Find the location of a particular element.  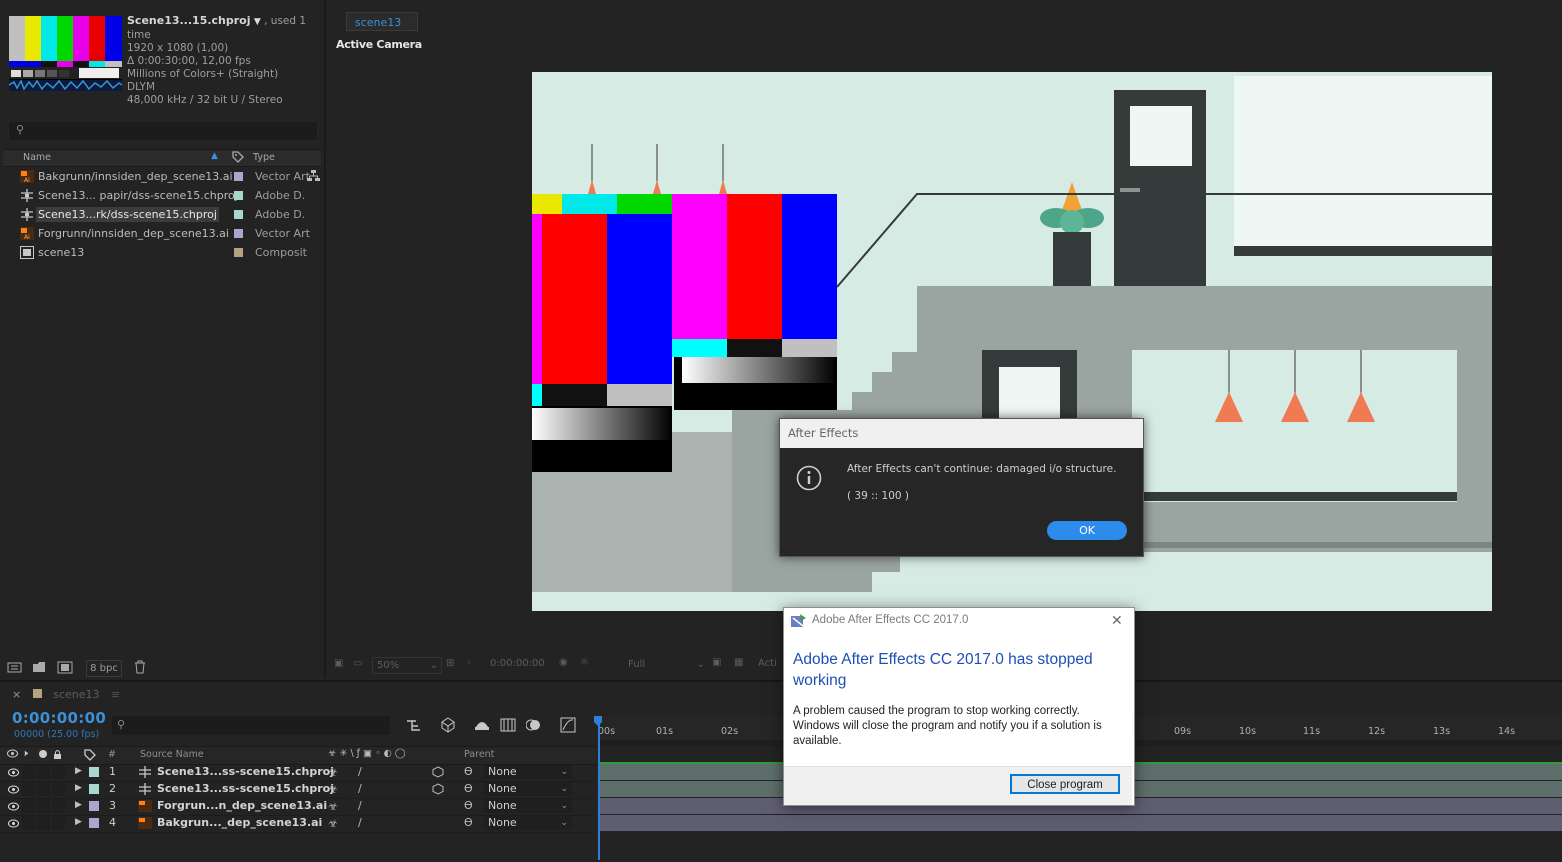

timeline-search-input: ⚲ is located at coordinates (251, 725).